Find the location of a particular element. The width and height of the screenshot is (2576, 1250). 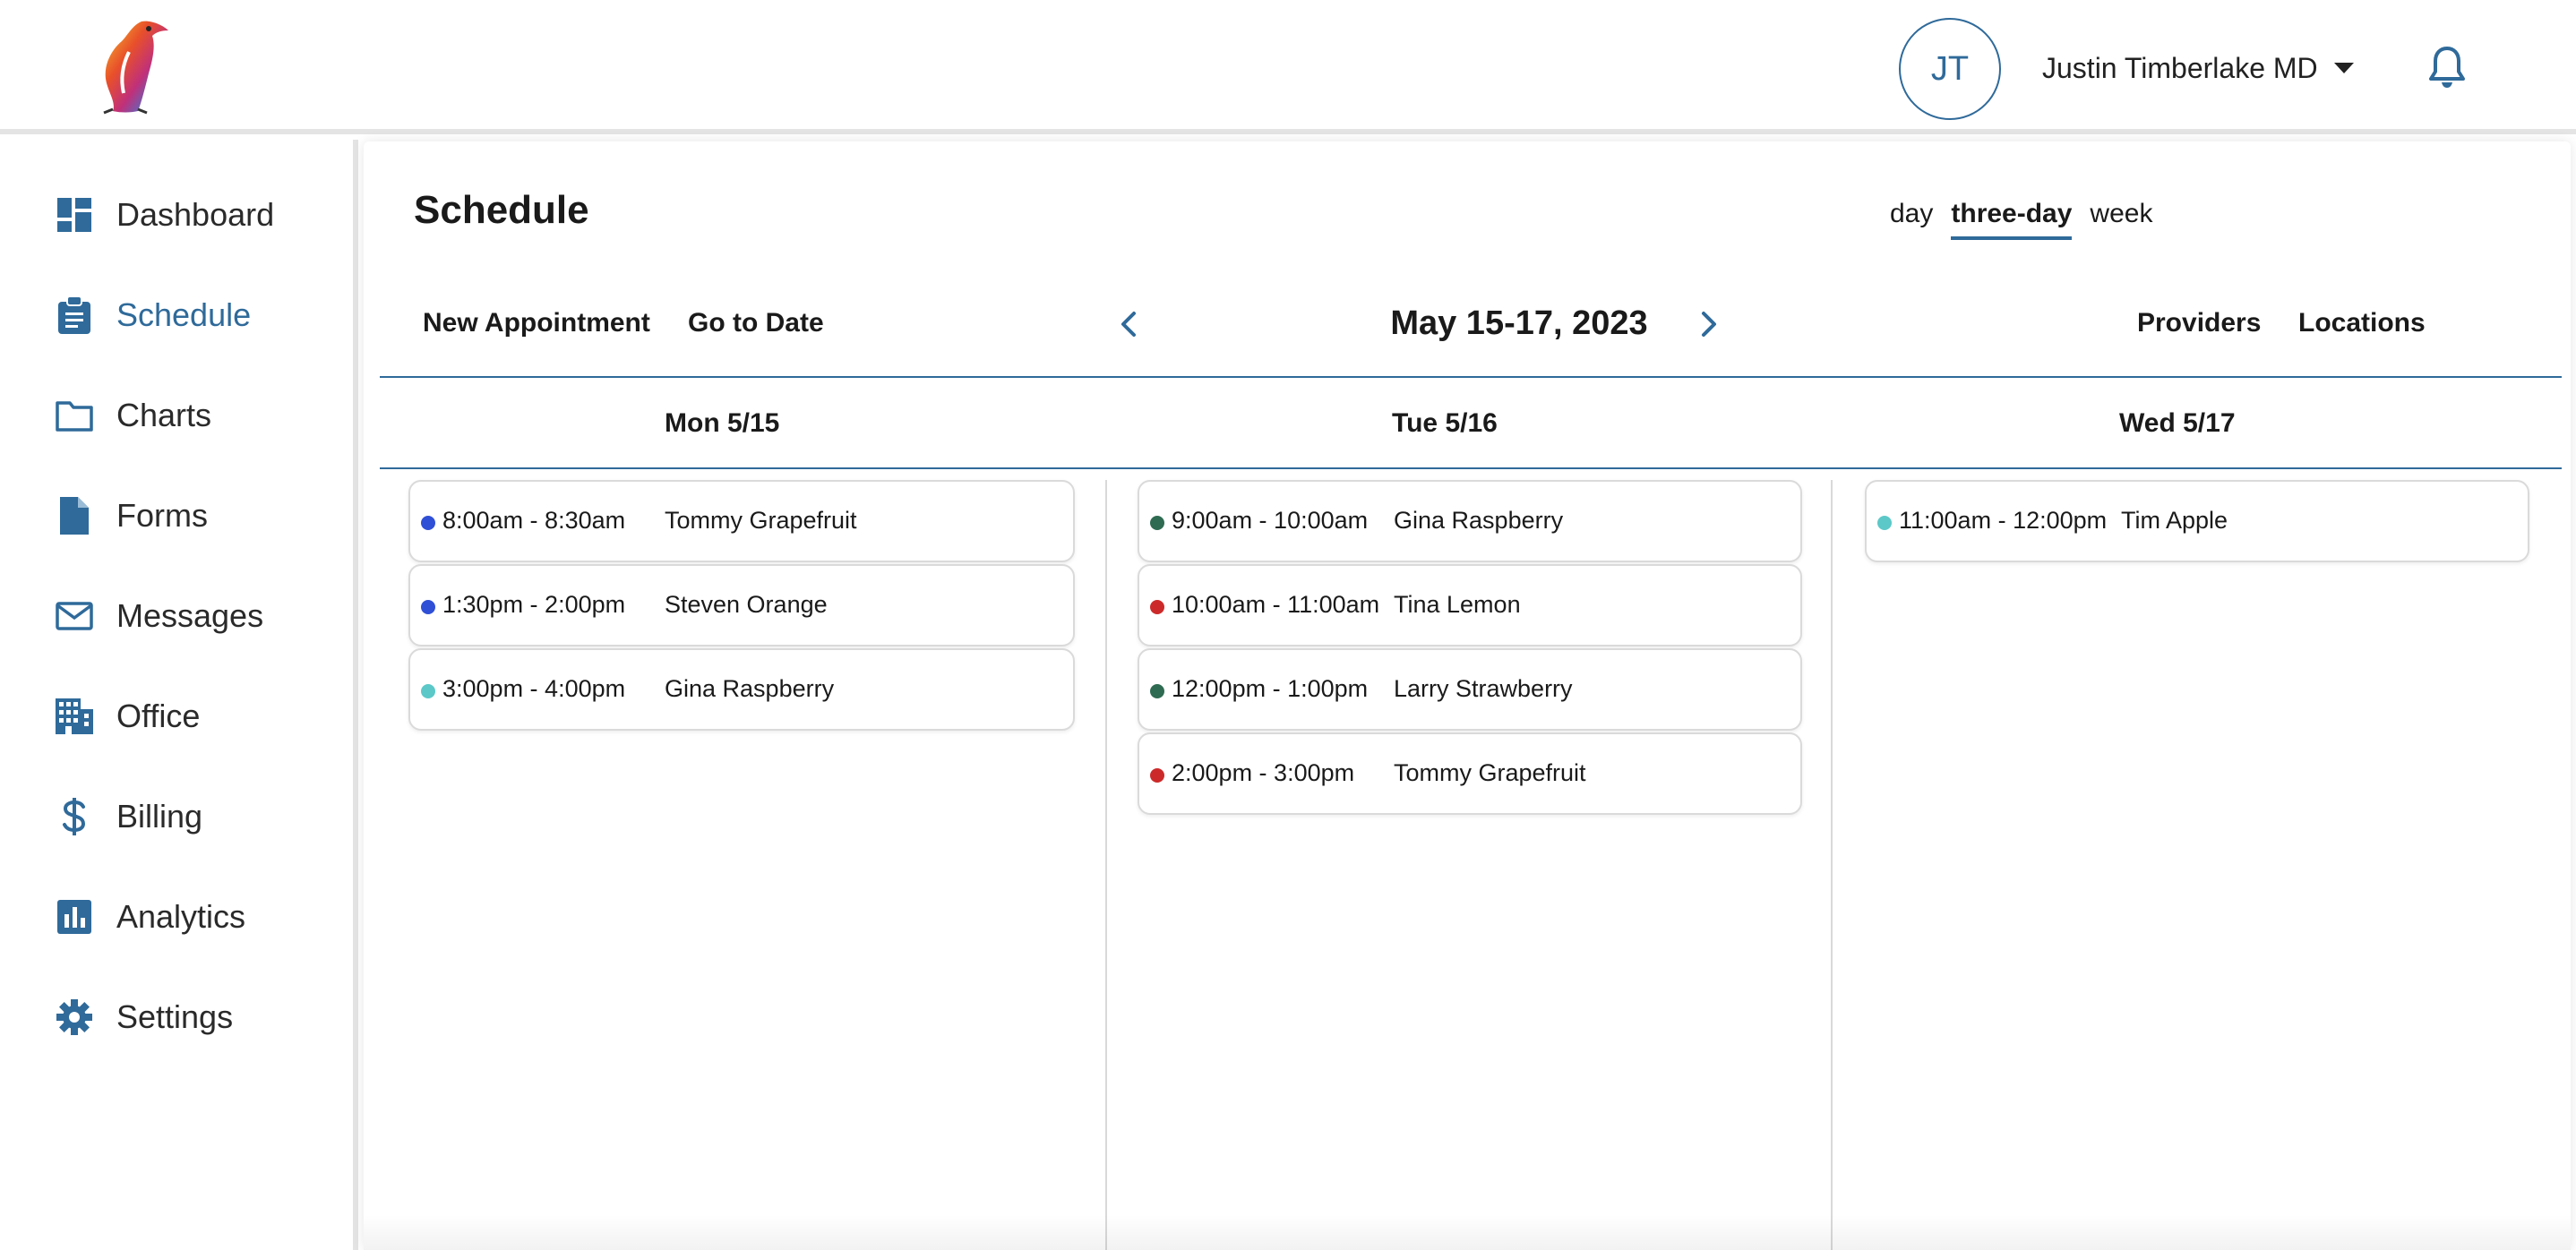

appointment-time: 11:00am - 12:00pm is located at coordinates (2003, 520).